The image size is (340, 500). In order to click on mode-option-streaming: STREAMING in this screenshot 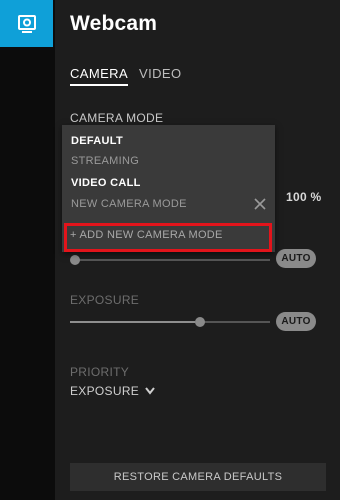, I will do `click(105, 161)`.